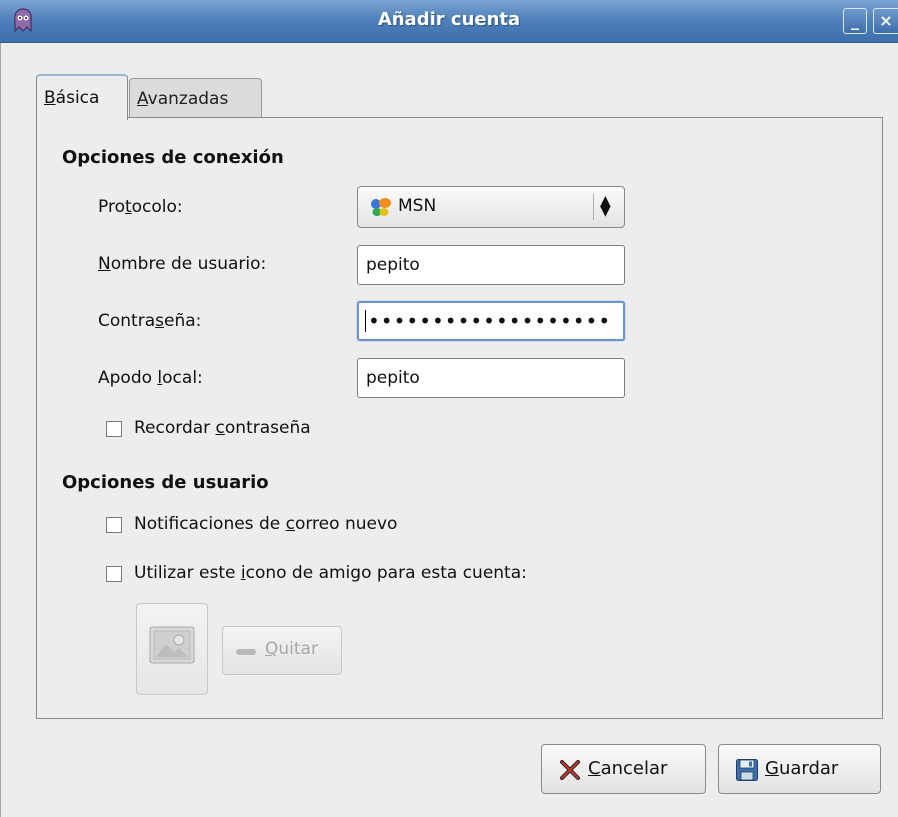 The height and width of the screenshot is (817, 898). Describe the element at coordinates (885, 21) in the screenshot. I see `close-button: ×` at that location.